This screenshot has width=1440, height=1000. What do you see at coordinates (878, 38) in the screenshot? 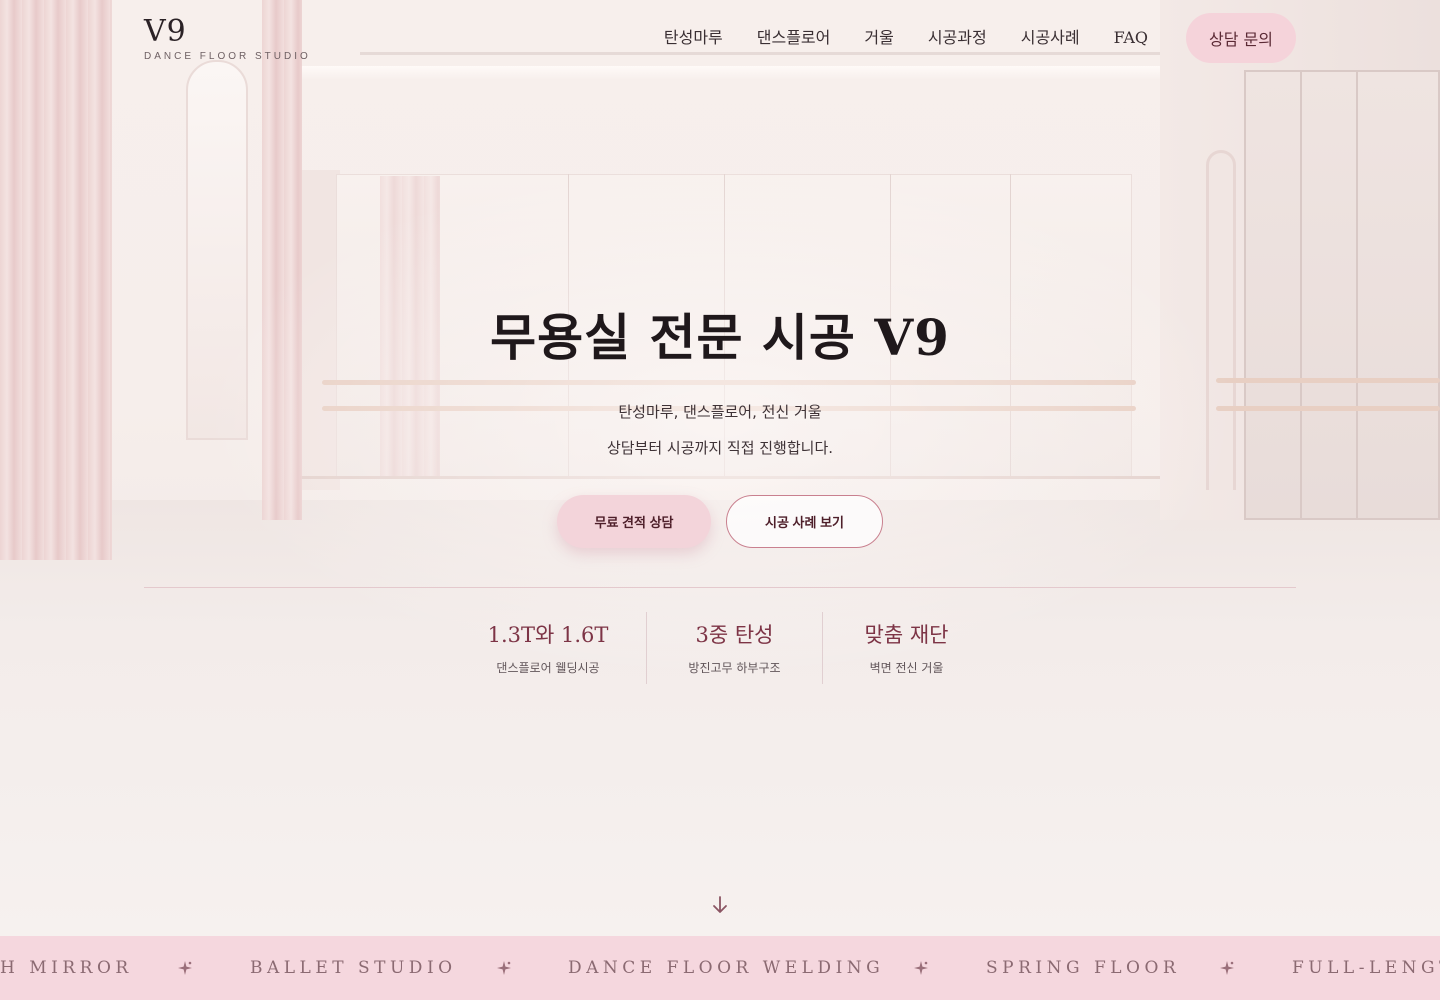
I see `nav-item-mirror: 거울` at bounding box center [878, 38].